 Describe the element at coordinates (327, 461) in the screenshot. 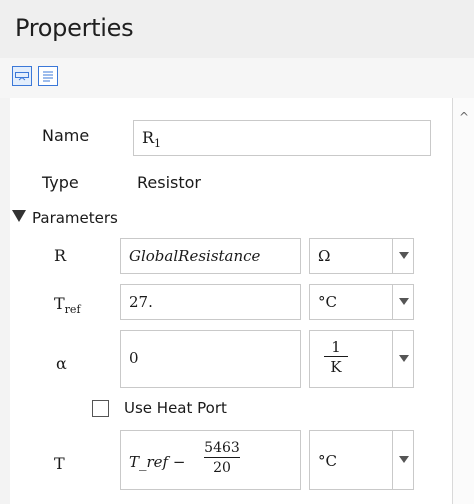

I see `param-t-unit: °C` at that location.